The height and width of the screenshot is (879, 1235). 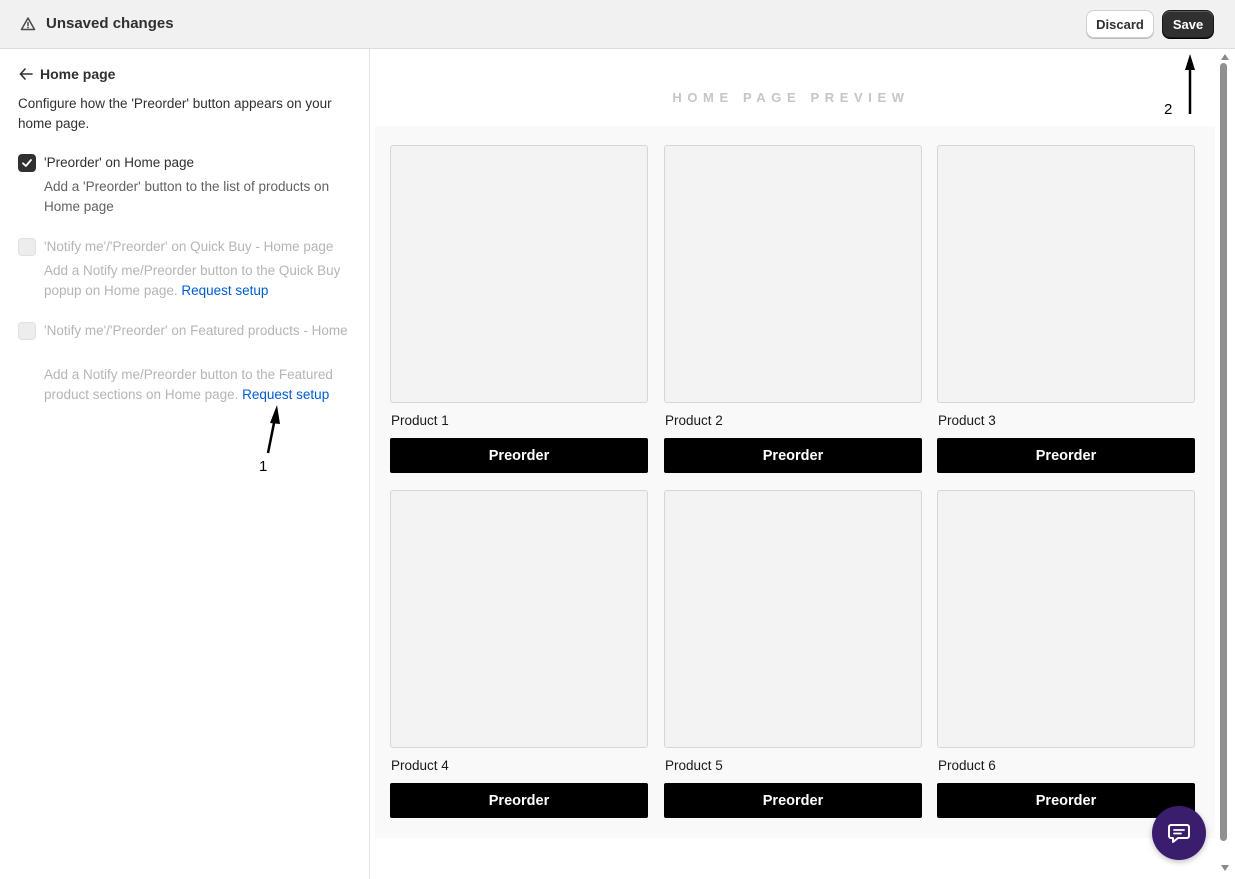 I want to click on back-link: Home page, so click(x=66, y=74).